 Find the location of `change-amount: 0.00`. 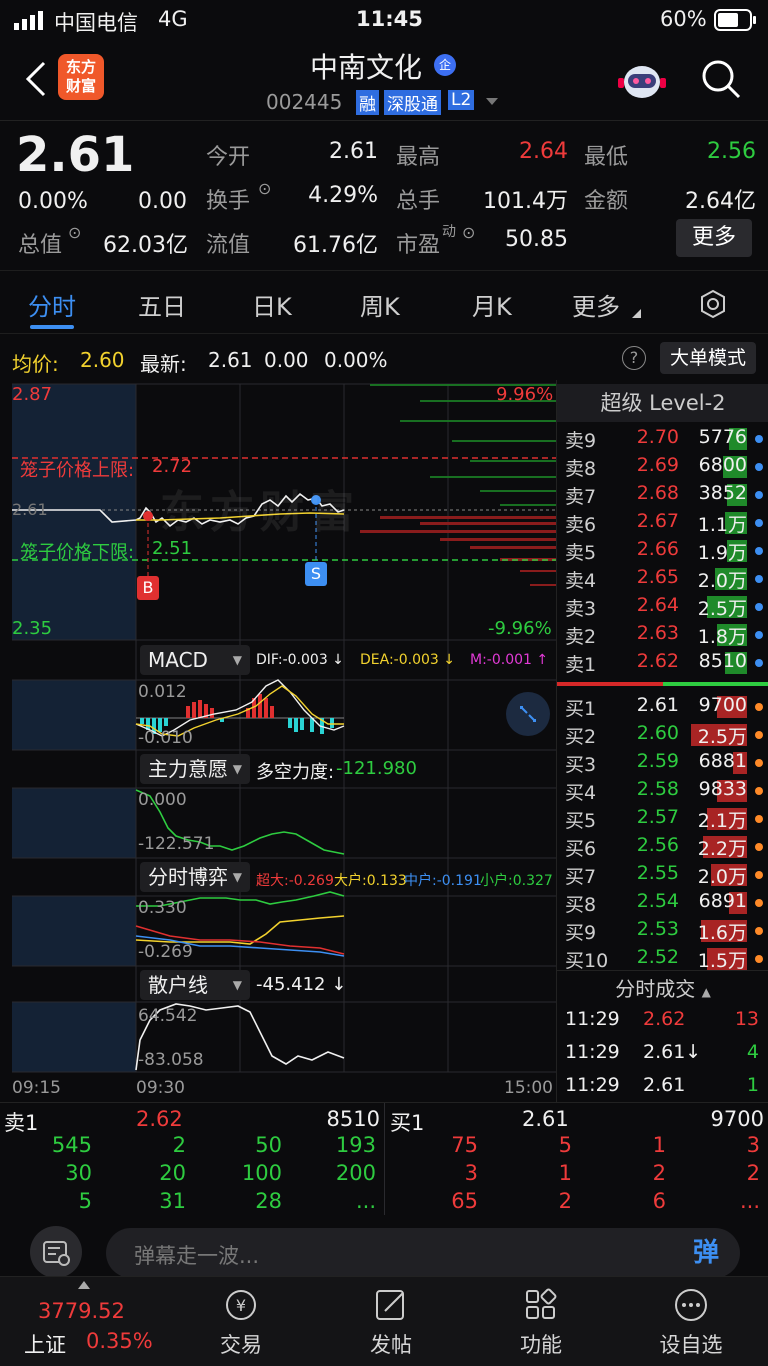

change-amount: 0.00 is located at coordinates (162, 201).